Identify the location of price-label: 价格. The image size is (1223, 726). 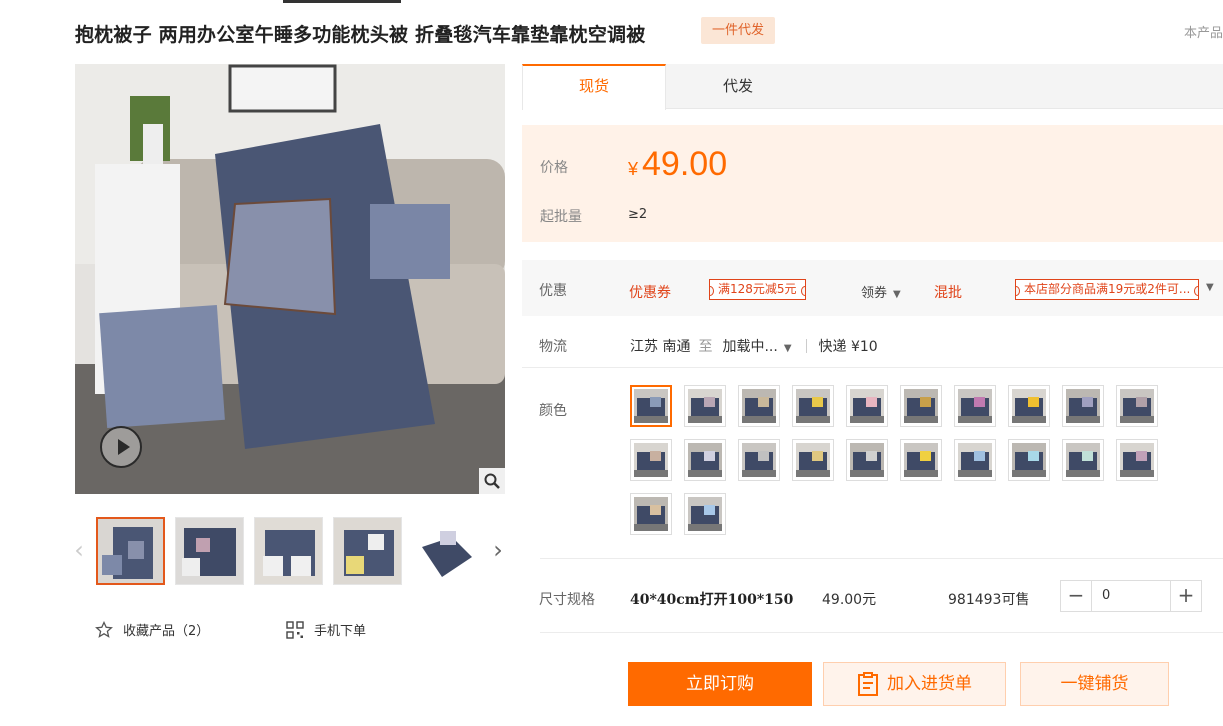
(554, 168).